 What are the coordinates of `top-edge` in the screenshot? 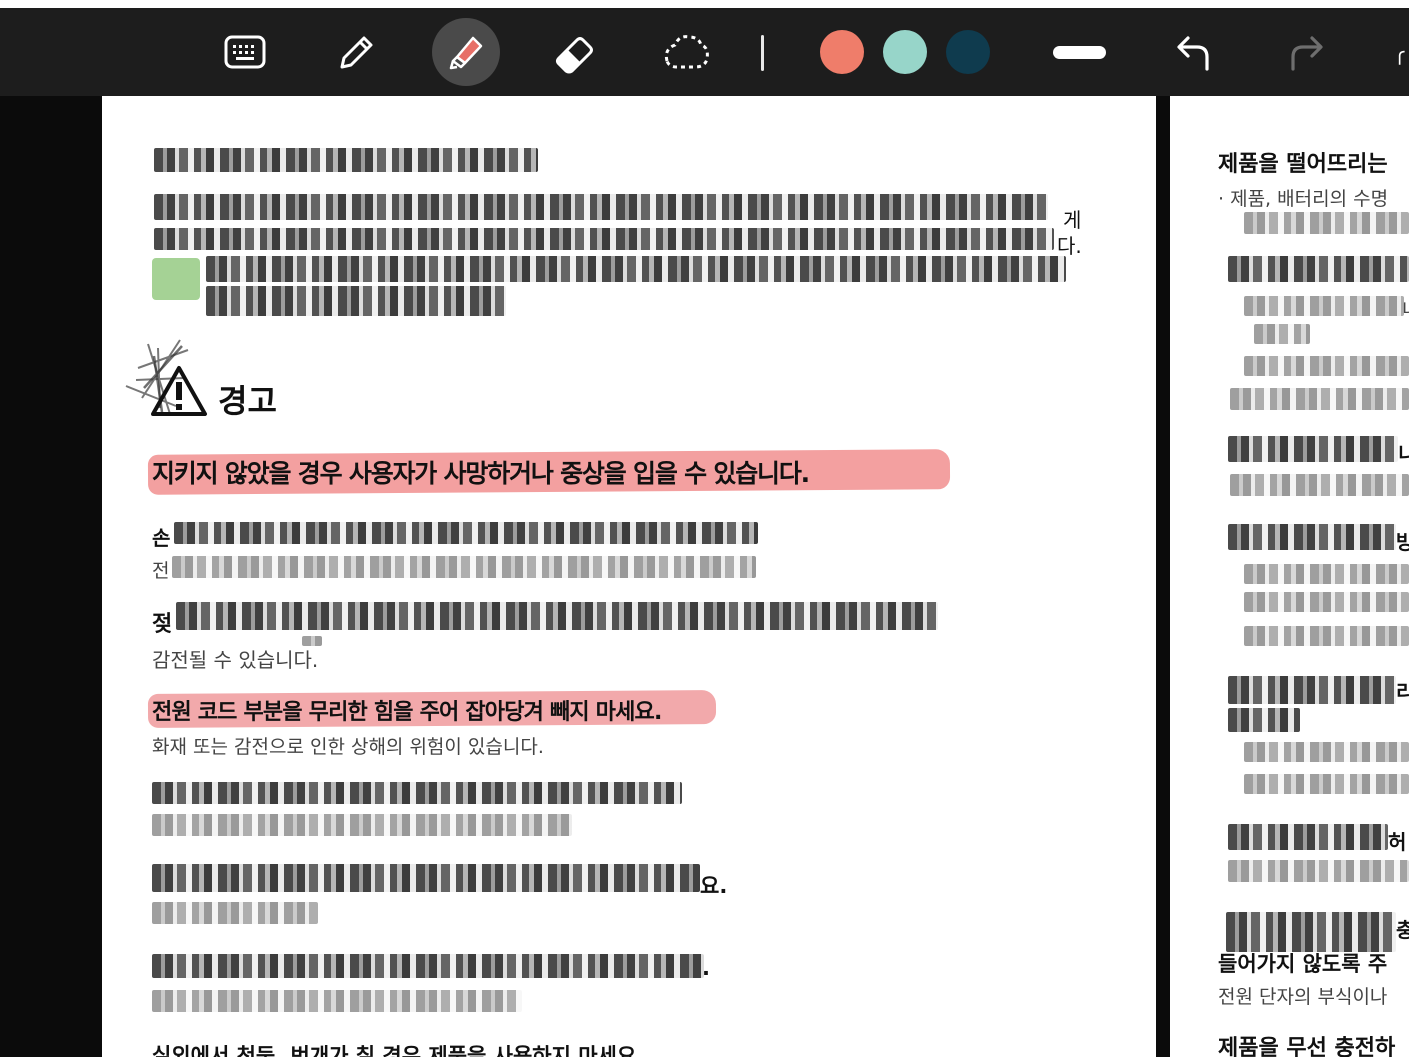 It's located at (704, 4).